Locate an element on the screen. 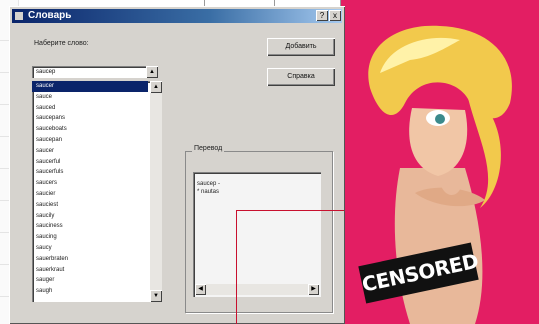 The height and width of the screenshot is (324, 539). list-item: saucerful is located at coordinates (97, 162).